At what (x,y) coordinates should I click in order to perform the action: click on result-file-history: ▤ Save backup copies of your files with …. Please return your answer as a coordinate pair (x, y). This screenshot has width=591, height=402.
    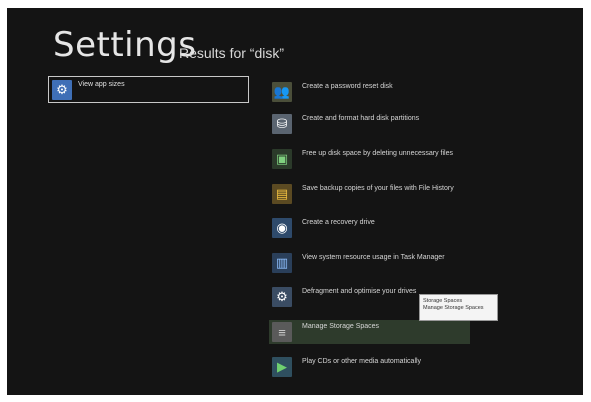
    Looking at the image, I should click on (379, 194).